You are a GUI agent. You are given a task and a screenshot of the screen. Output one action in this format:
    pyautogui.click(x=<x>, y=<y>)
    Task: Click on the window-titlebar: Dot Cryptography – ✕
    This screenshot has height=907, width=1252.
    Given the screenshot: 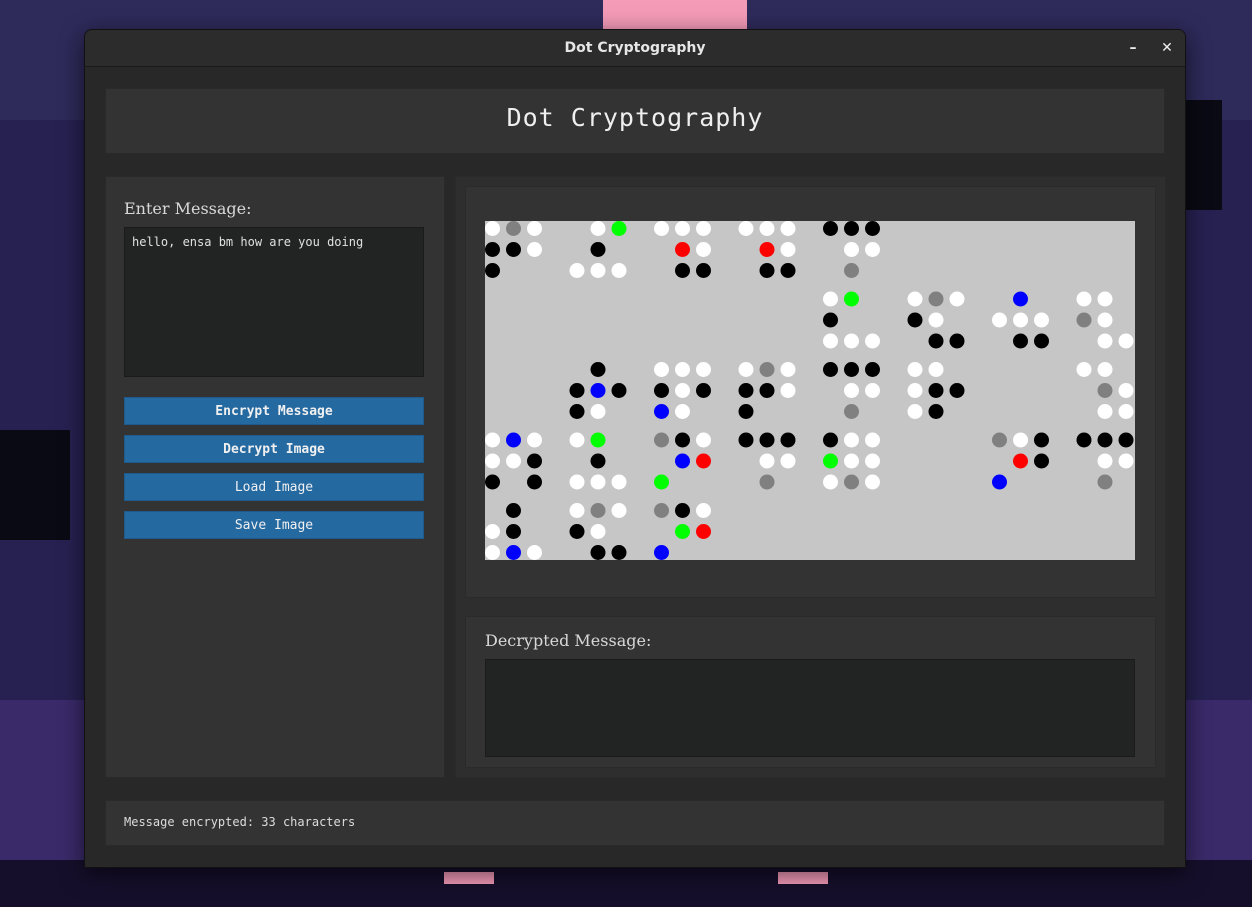 What is the action you would take?
    pyautogui.click(x=635, y=48)
    